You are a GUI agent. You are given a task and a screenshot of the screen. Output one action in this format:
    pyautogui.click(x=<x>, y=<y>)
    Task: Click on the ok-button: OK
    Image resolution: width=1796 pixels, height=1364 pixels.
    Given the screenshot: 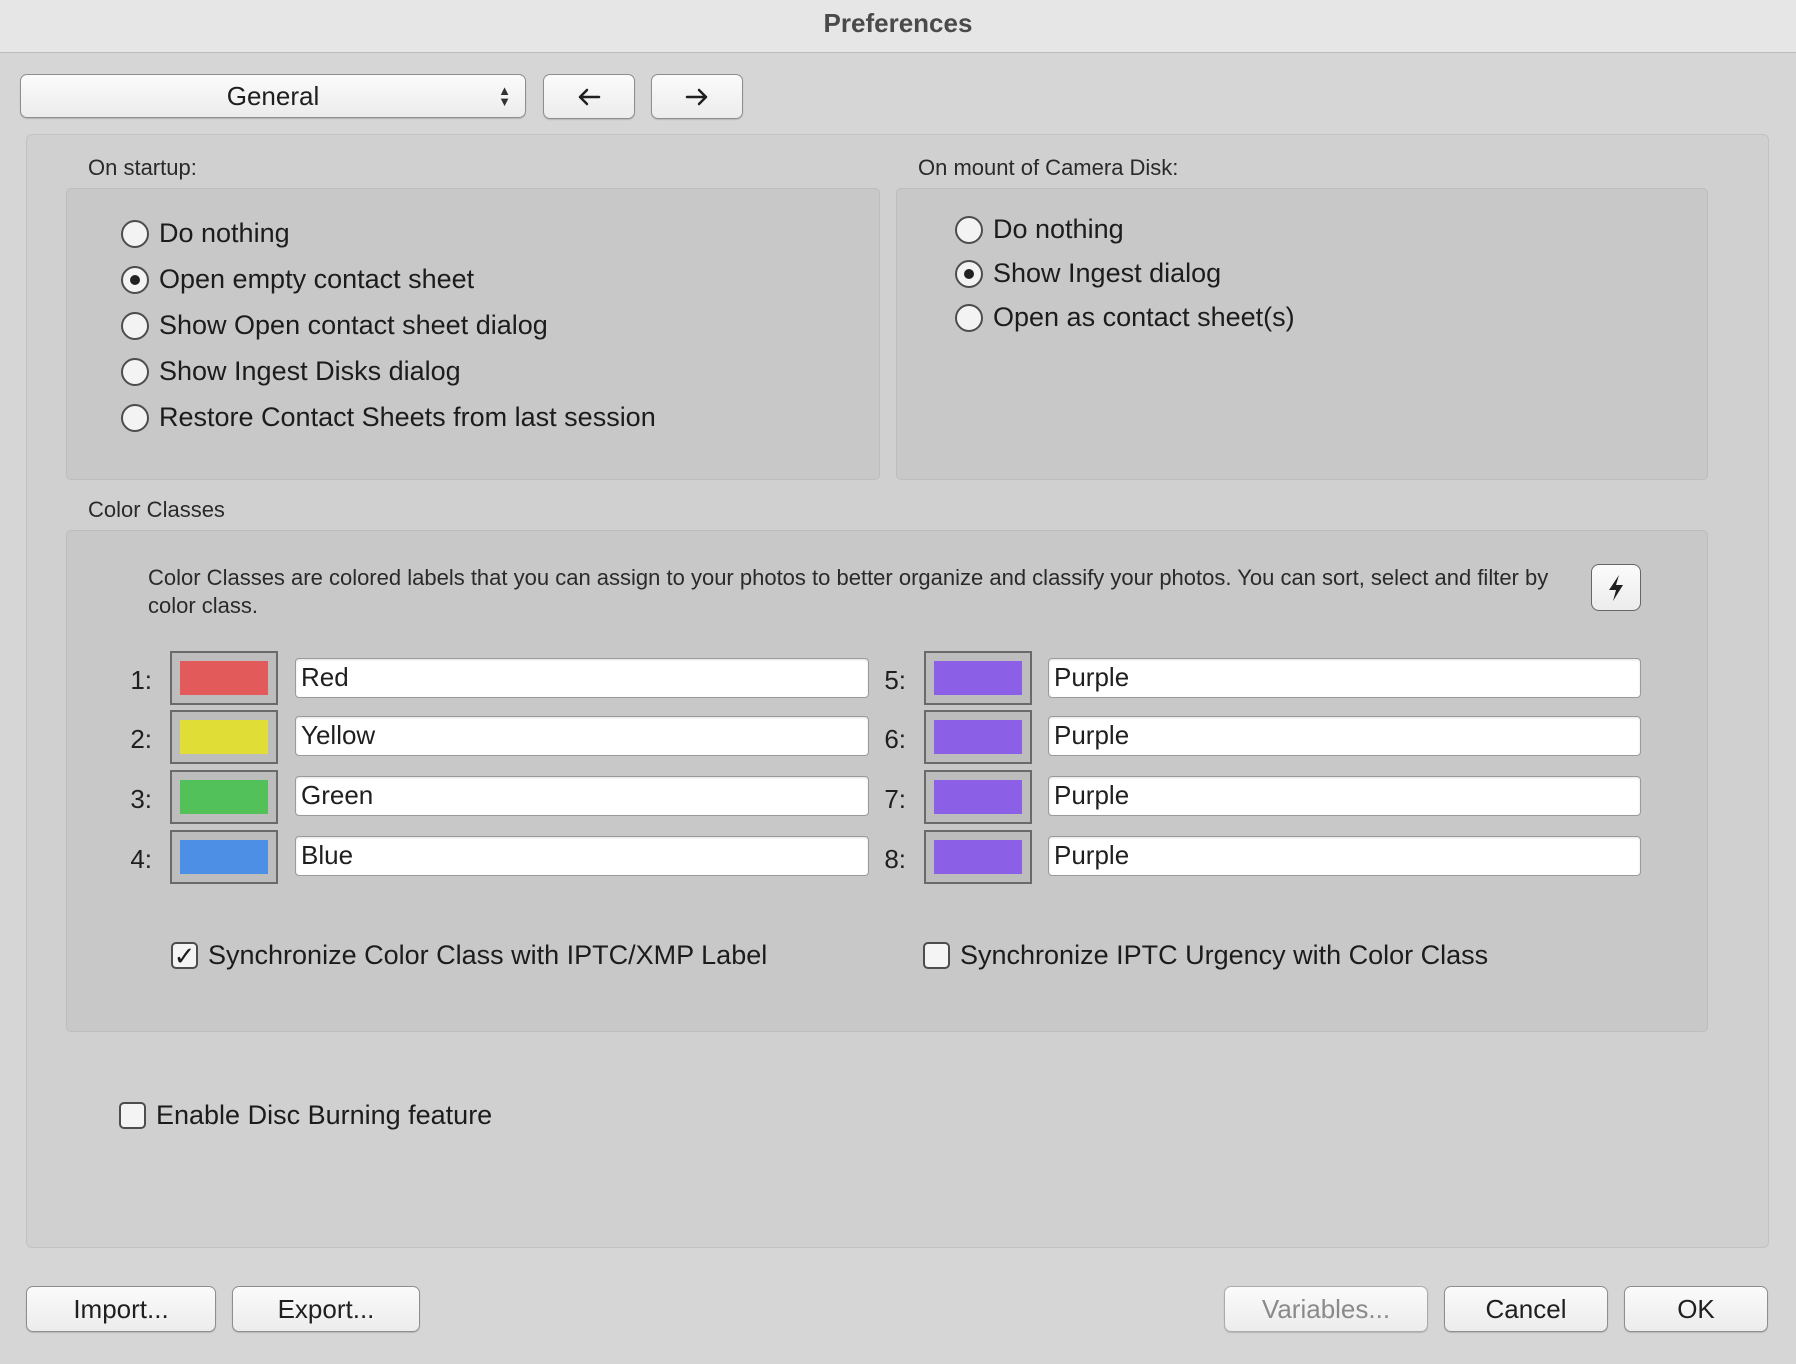 What is the action you would take?
    pyautogui.click(x=1696, y=1309)
    